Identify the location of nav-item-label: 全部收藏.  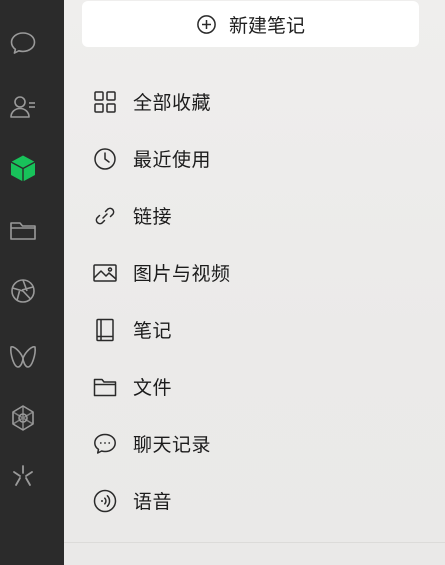
(172, 103).